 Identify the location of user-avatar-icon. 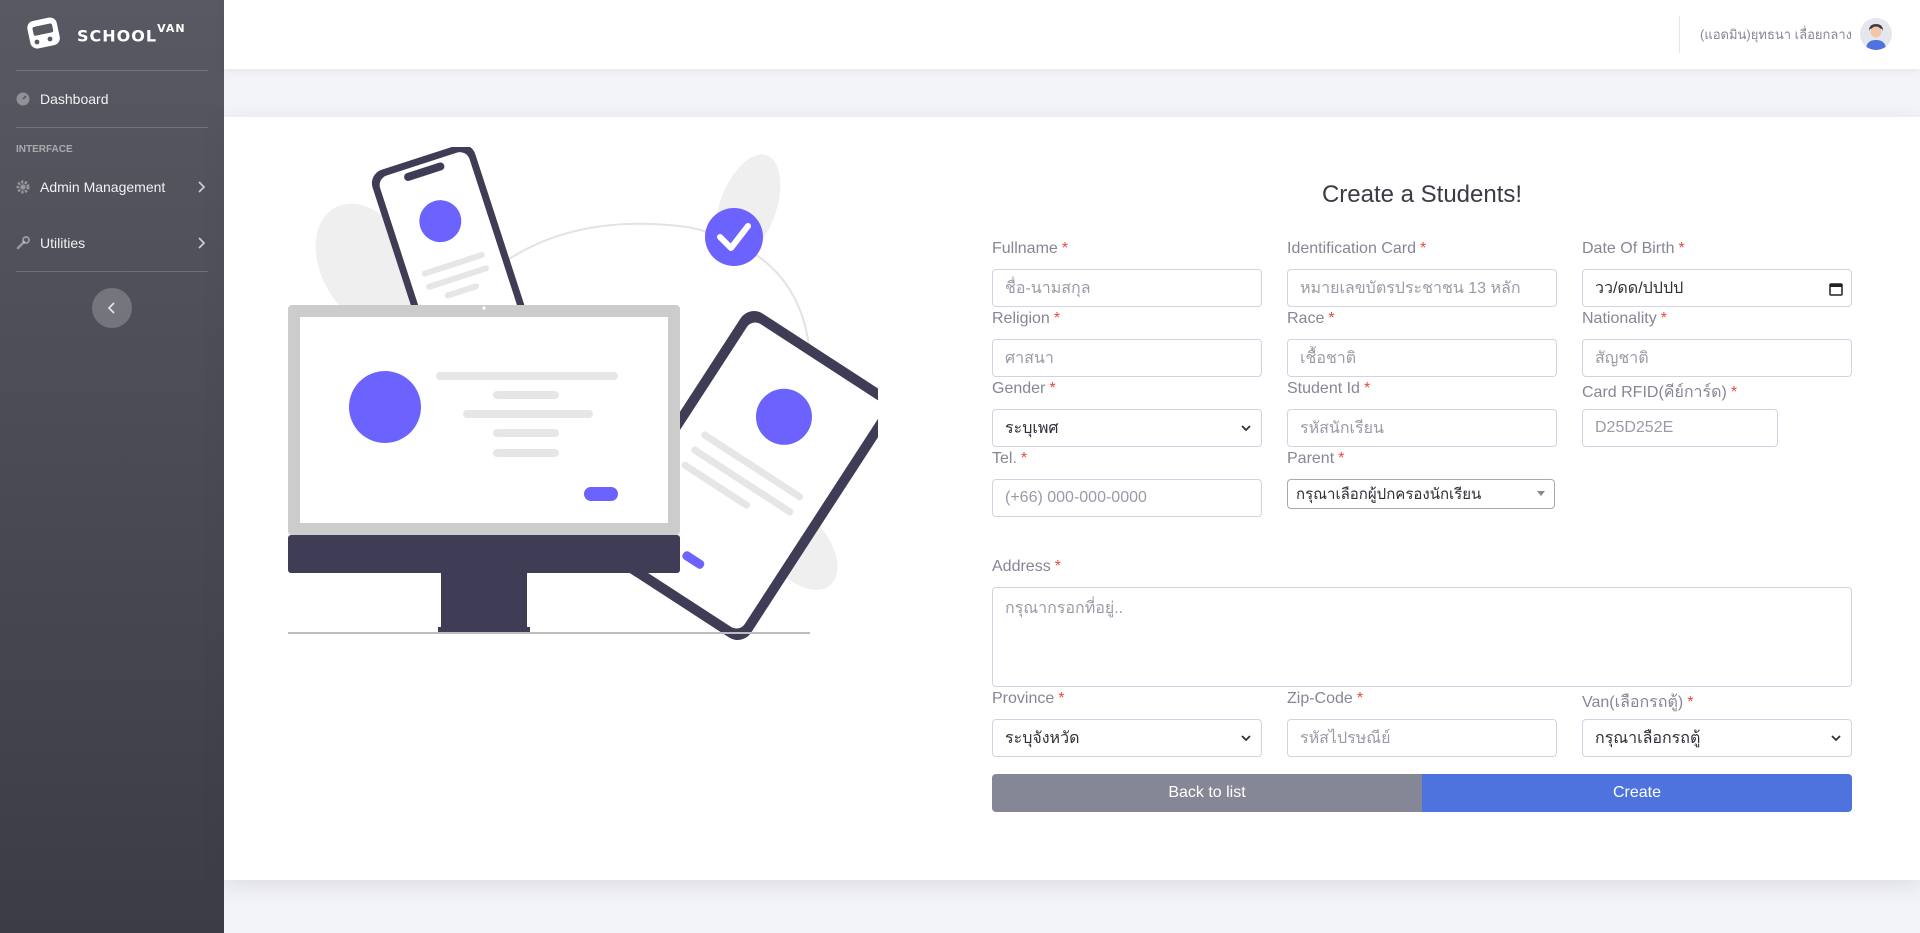
(1876, 34).